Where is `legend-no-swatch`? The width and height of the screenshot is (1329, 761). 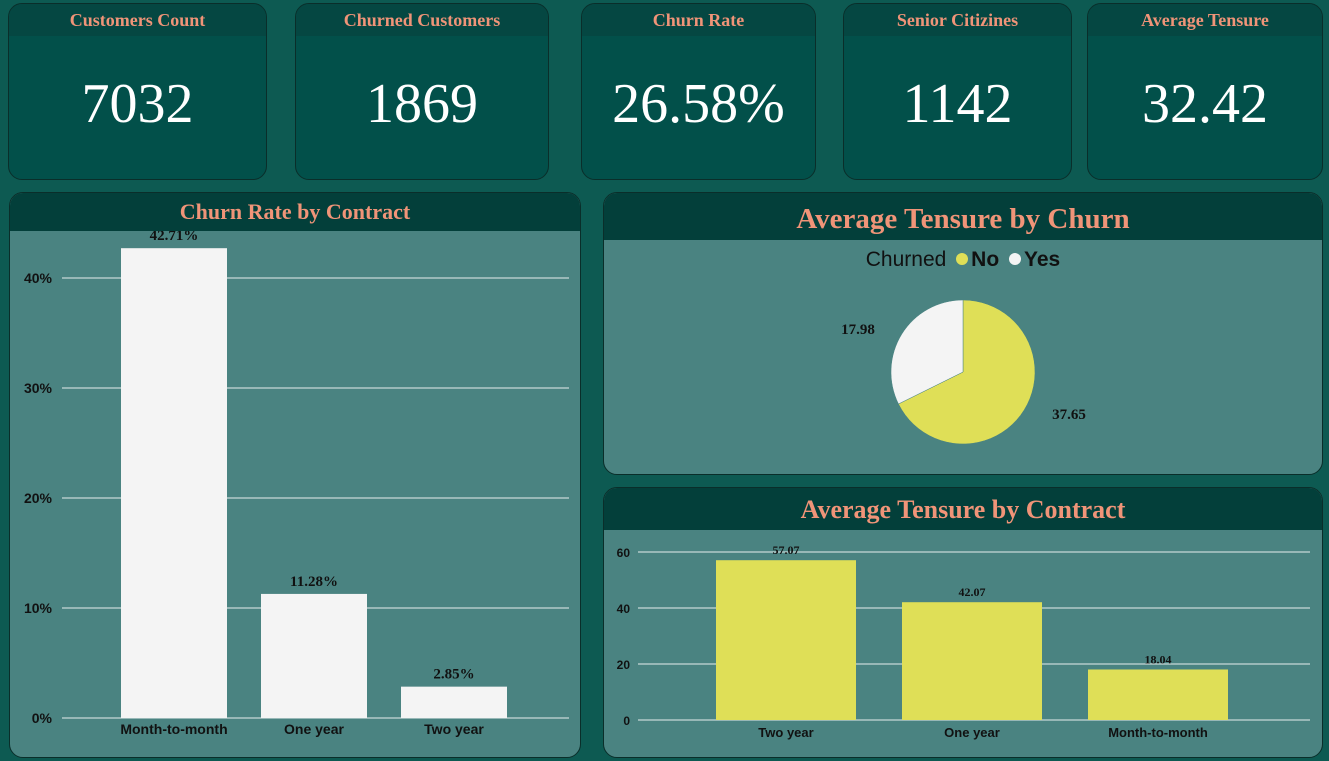 legend-no-swatch is located at coordinates (962, 258).